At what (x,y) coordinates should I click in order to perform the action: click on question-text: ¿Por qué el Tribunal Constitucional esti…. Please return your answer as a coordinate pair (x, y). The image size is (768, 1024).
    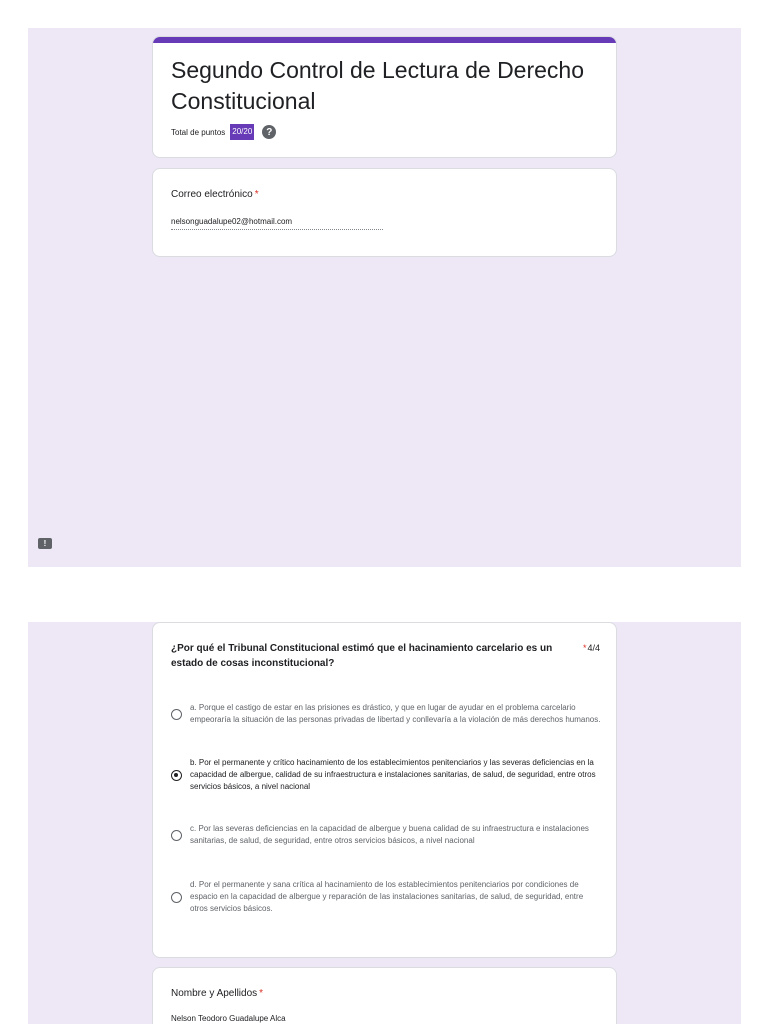
    Looking at the image, I should click on (362, 656).